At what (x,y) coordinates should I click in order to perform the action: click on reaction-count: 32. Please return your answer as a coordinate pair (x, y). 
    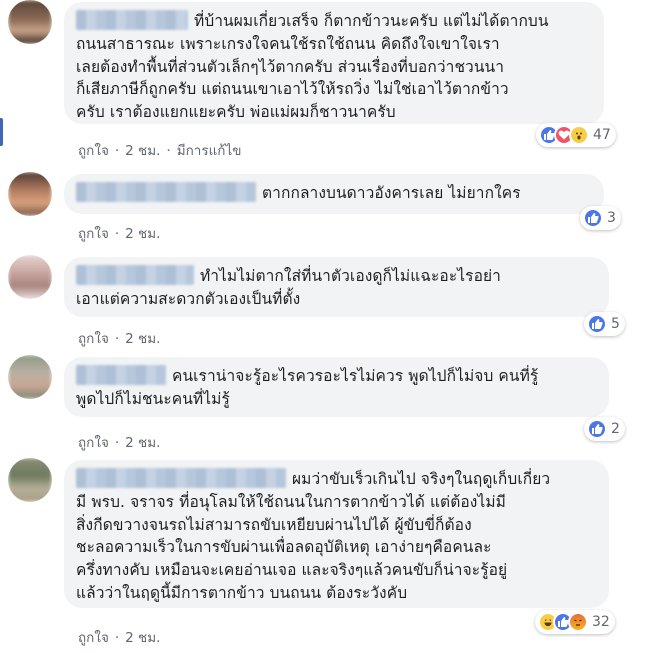
    Looking at the image, I should click on (601, 622).